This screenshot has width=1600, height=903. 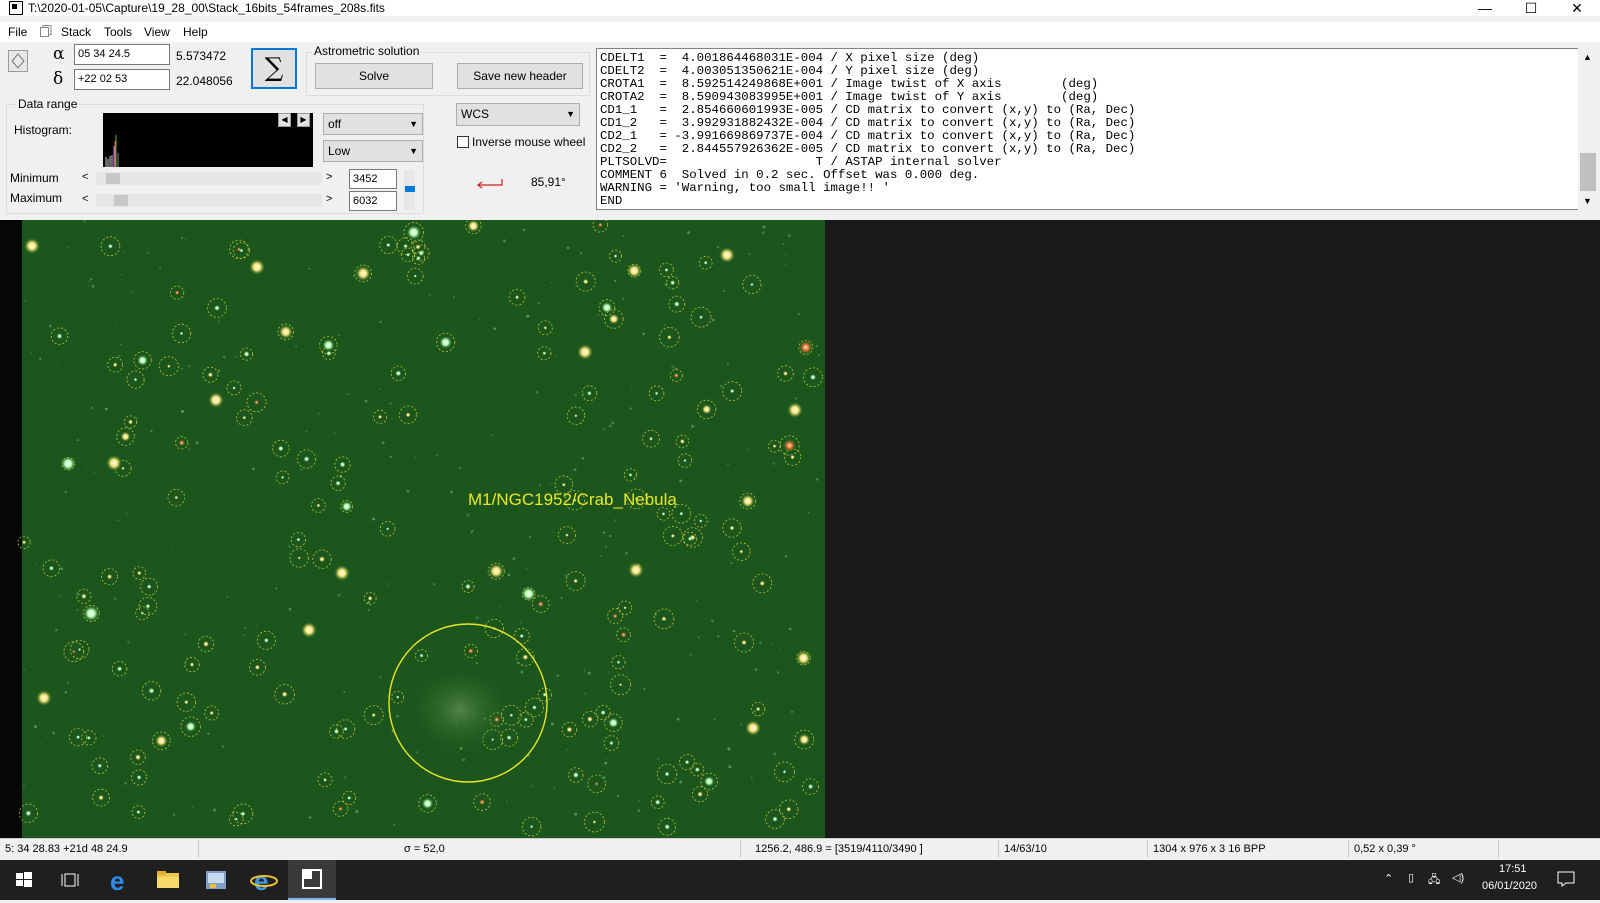 What do you see at coordinates (118, 32) in the screenshot?
I see `menu-tools: Tools` at bounding box center [118, 32].